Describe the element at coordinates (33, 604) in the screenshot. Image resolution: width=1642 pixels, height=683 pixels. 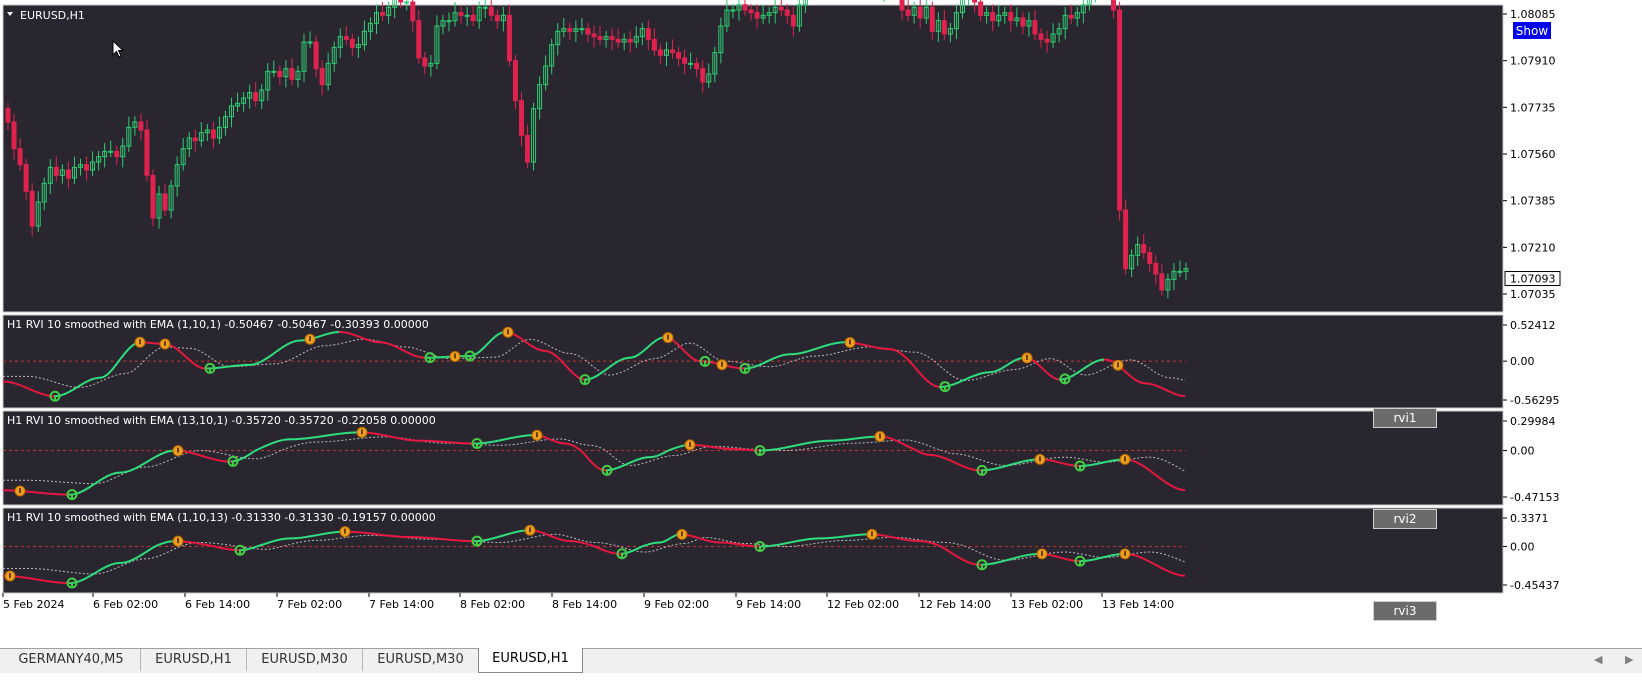
I see `time-axis-label: 5 Feb 2024` at that location.